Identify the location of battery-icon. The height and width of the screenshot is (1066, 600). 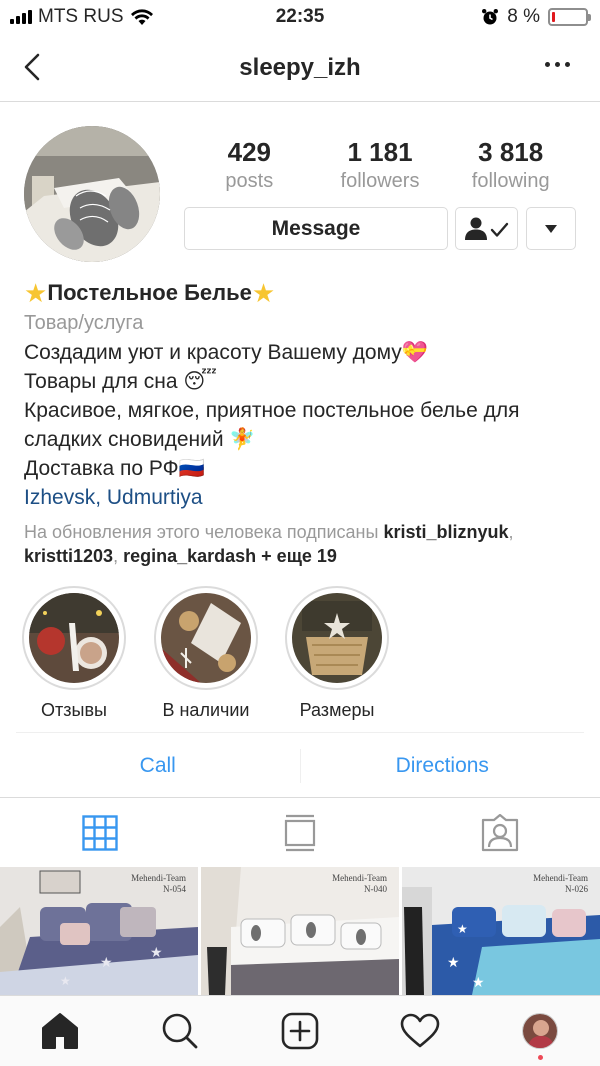
(569, 17).